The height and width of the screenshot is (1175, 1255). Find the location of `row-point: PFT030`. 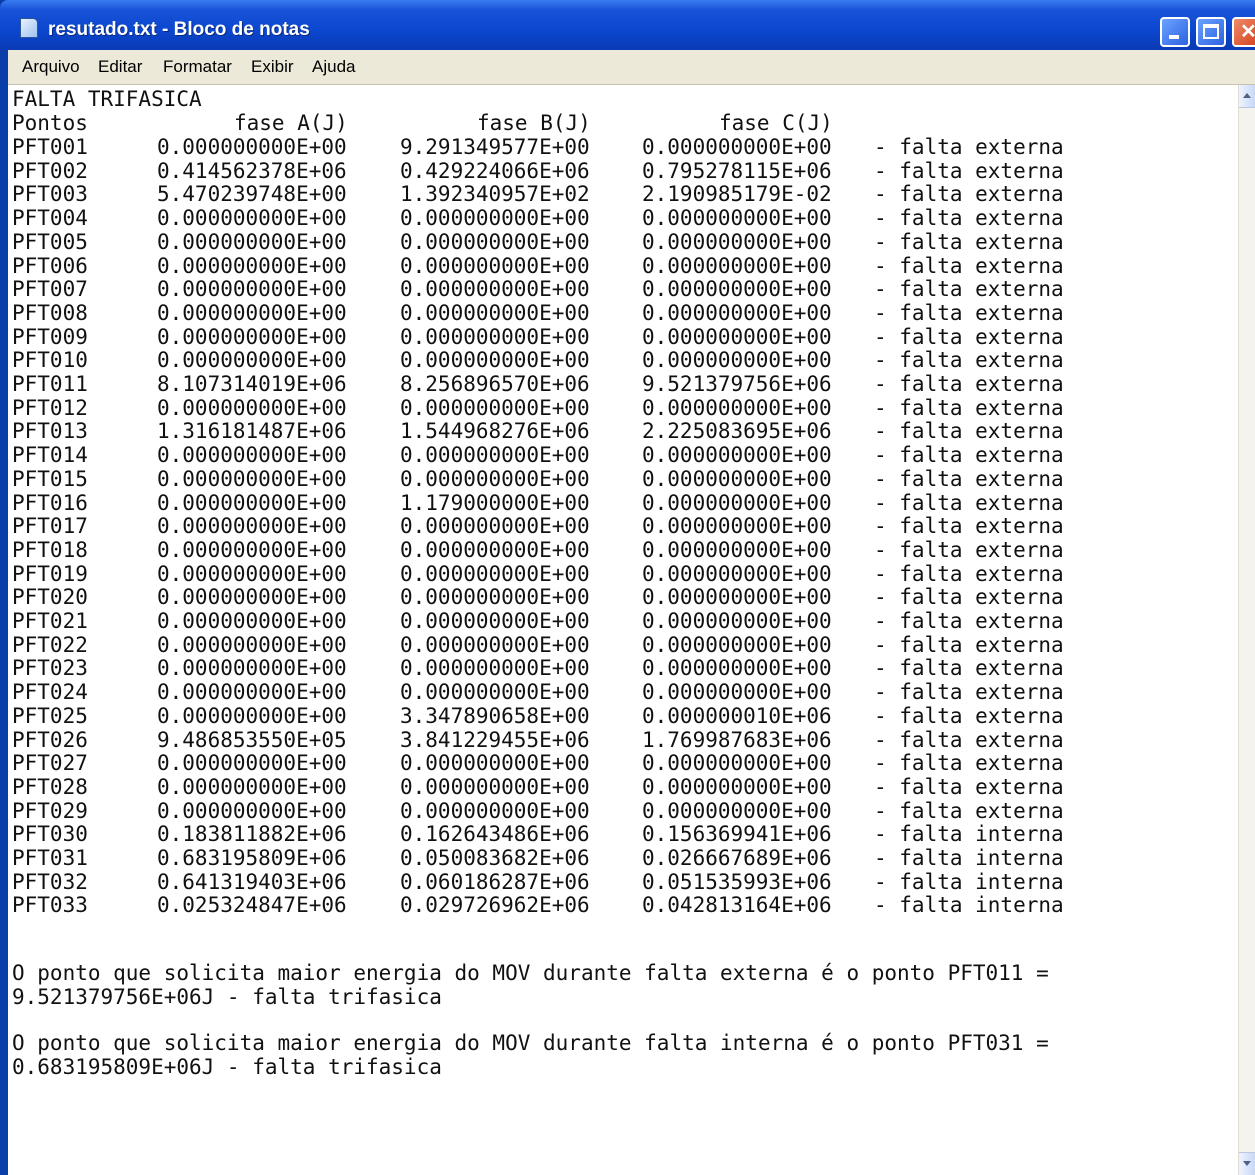

row-point: PFT030 is located at coordinates (50, 834).